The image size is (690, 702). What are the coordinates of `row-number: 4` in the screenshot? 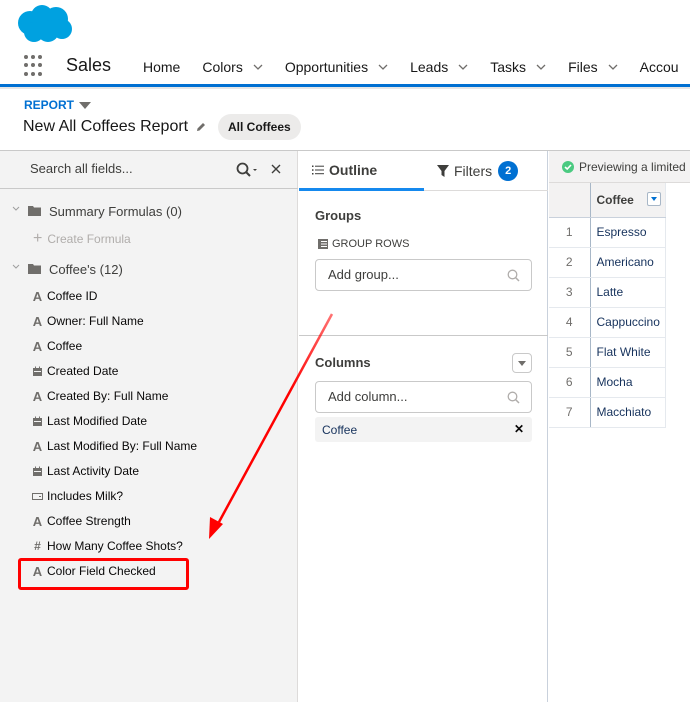 It's located at (570, 322).